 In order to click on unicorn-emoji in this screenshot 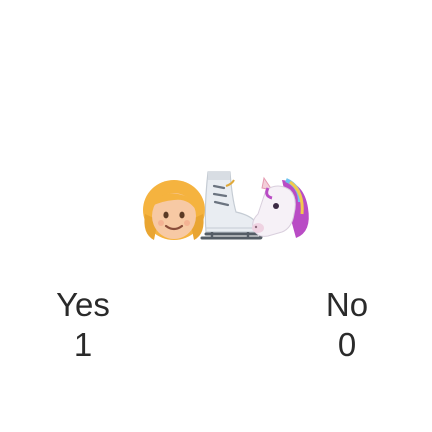, I will do `click(278, 208)`.